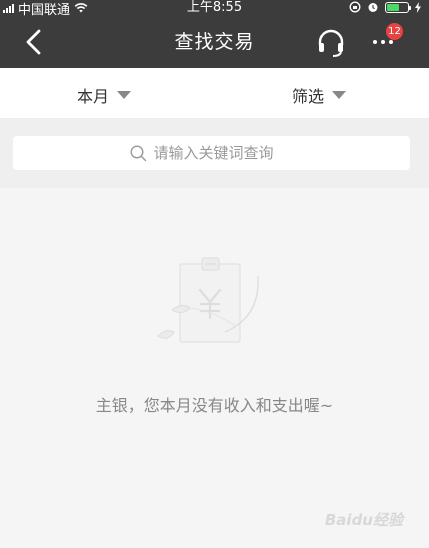 This screenshot has height=548, width=429. What do you see at coordinates (223, 153) in the screenshot?
I see `search-input` at bounding box center [223, 153].